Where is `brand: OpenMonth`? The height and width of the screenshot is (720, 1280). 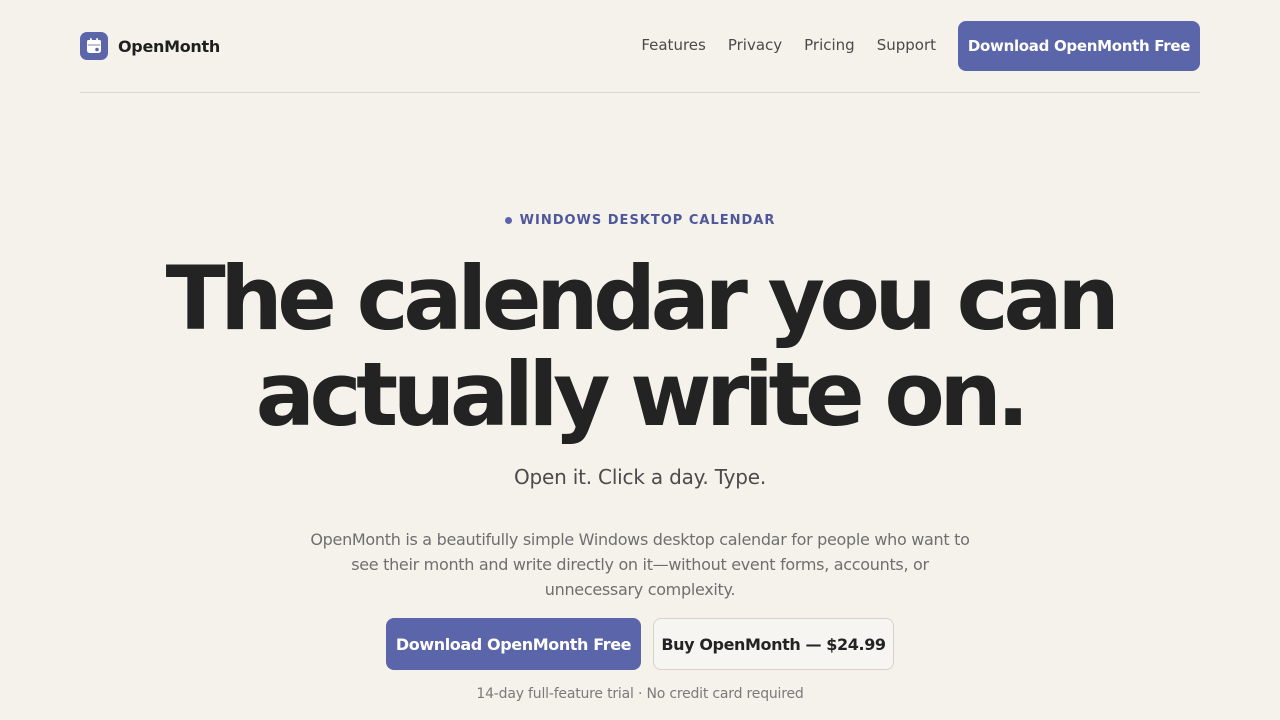 brand: OpenMonth is located at coordinates (150, 46).